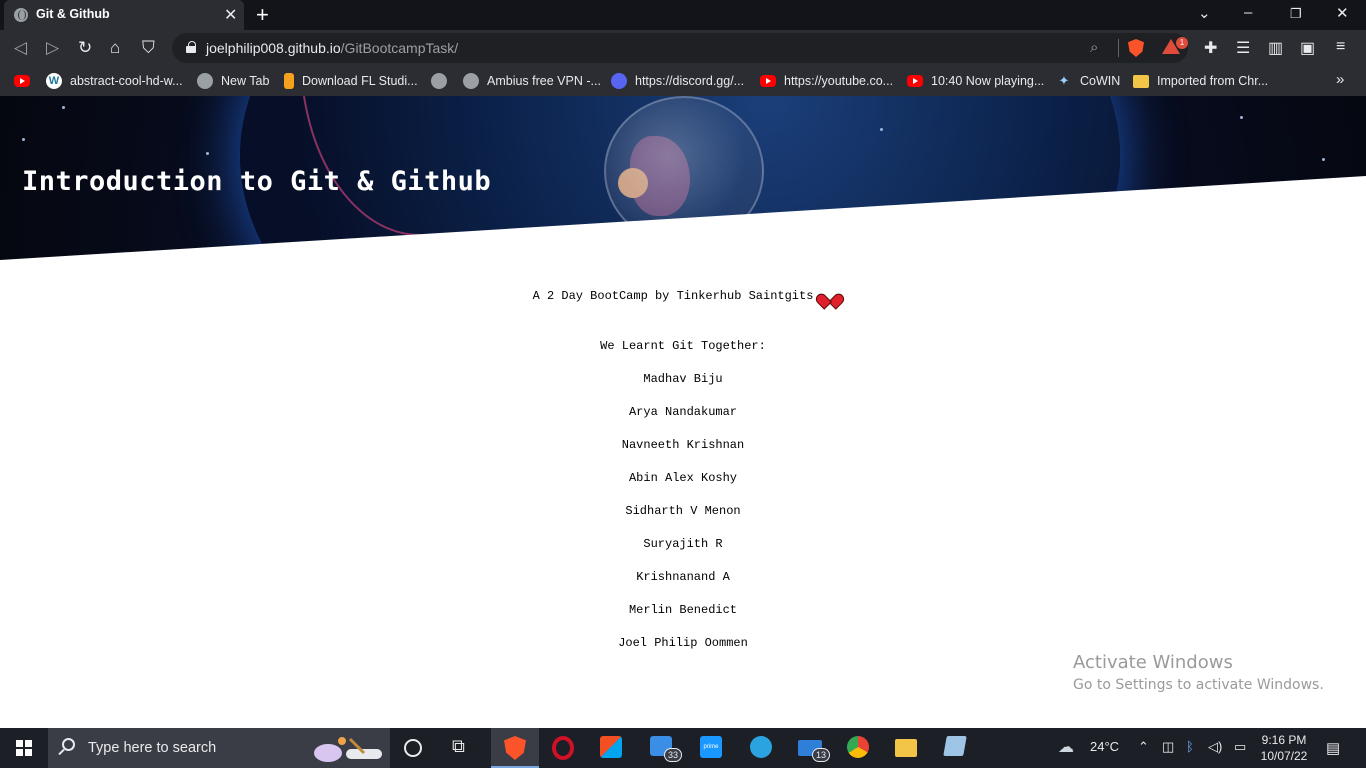 The width and height of the screenshot is (1366, 768). Describe the element at coordinates (683, 511) in the screenshot. I see `list-item: Sidharth V Menon` at that location.